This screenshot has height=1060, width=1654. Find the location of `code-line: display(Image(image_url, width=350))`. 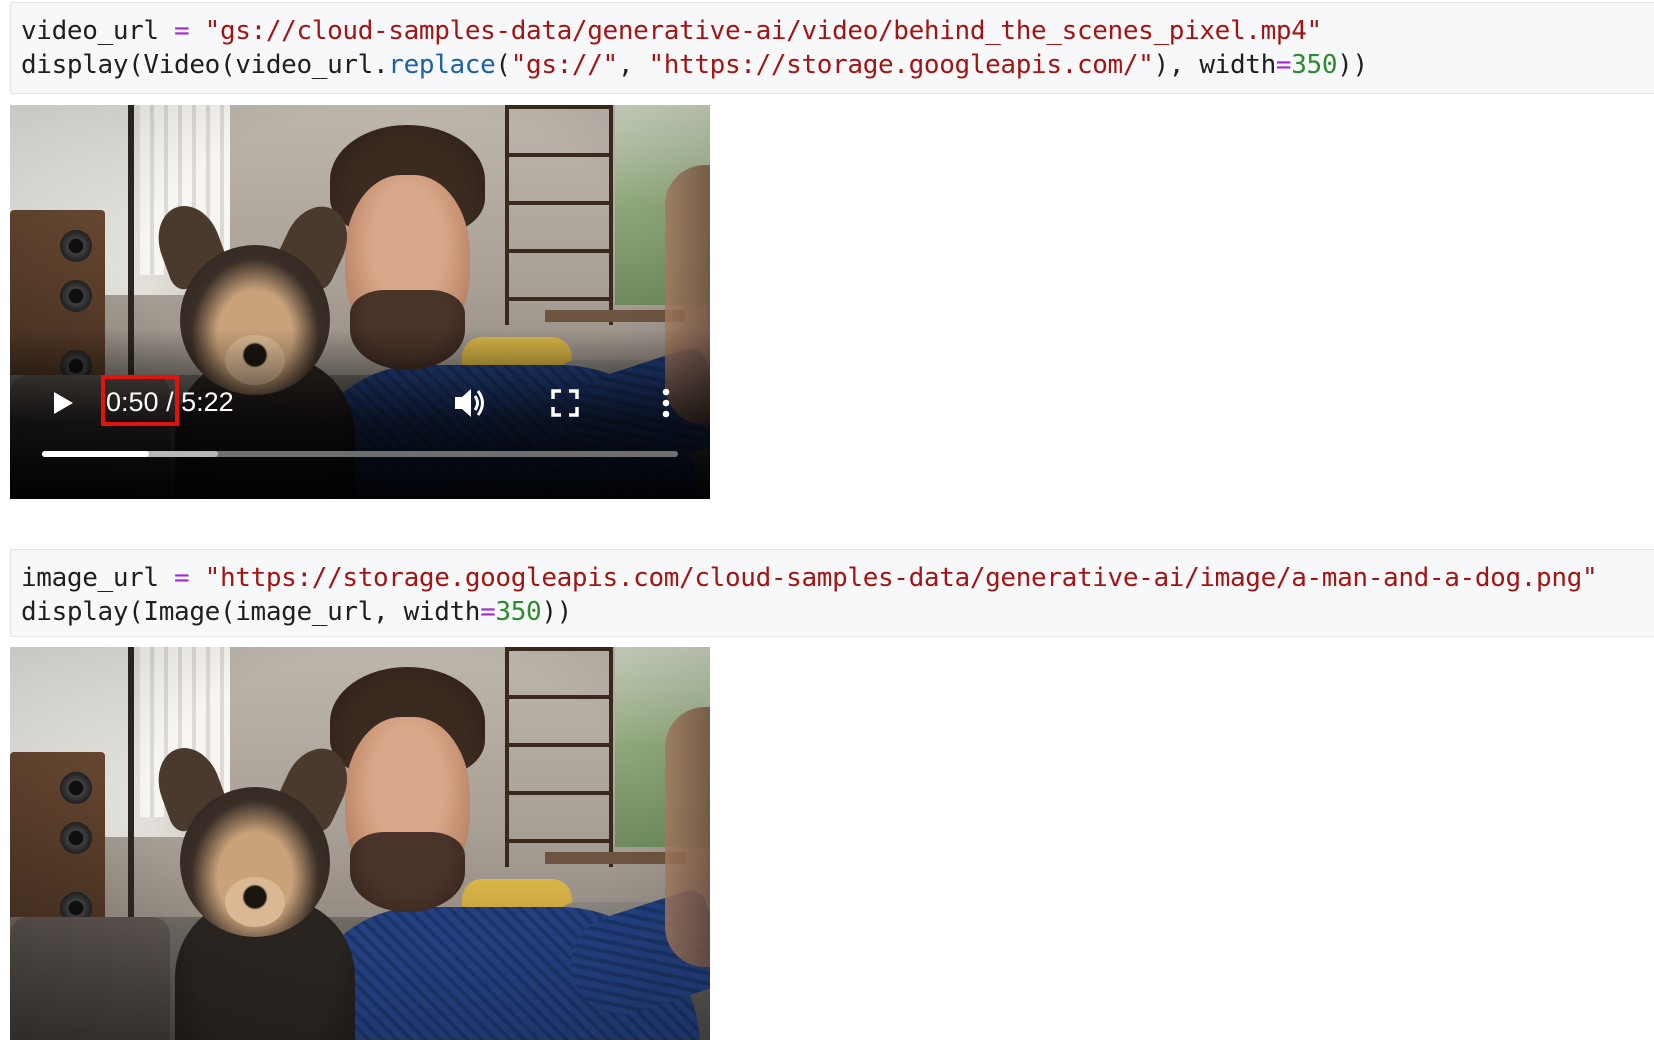

code-line: display(Image(image_url, width=350)) is located at coordinates (832, 612).